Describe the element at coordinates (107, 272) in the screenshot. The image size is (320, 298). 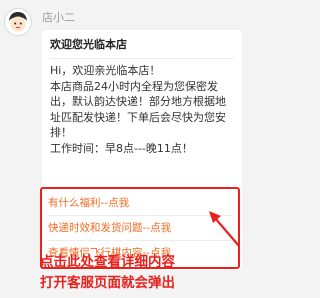
I see `annotation-text: 点击此处查看详细内容 打开客服页面就会弹出` at that location.